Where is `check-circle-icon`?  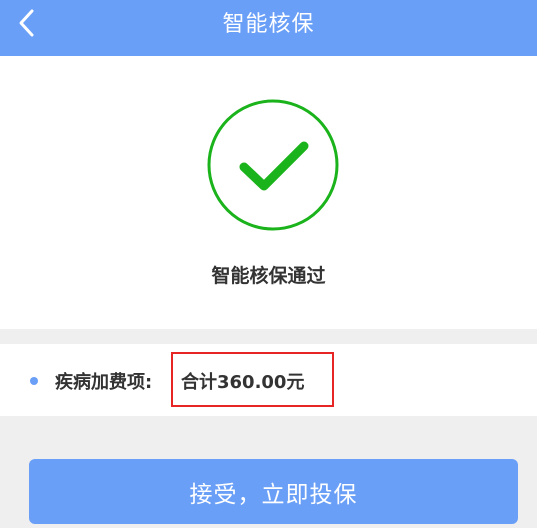 check-circle-icon is located at coordinates (273, 165).